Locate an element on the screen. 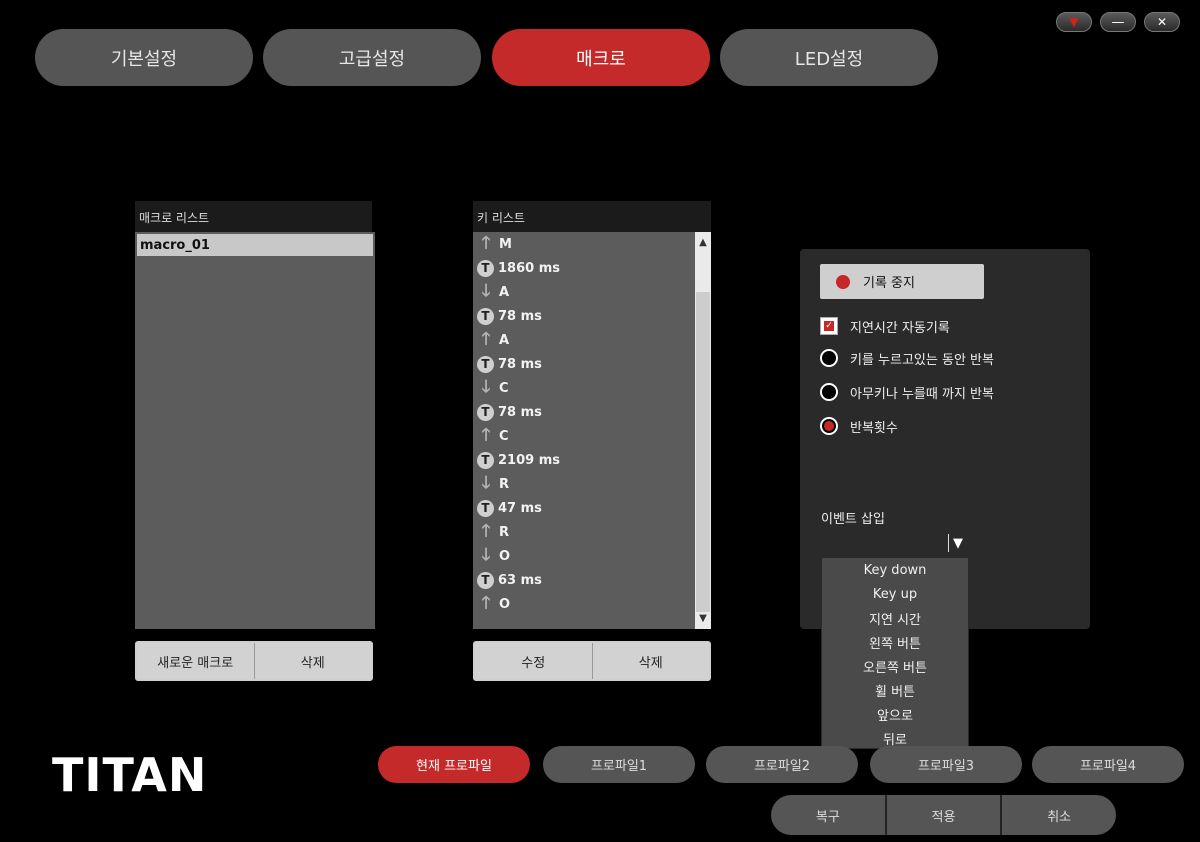 This screenshot has height=842, width=1200. auto-delay-checkbox: ✓ 지연시간 자동기록 is located at coordinates (885, 326).